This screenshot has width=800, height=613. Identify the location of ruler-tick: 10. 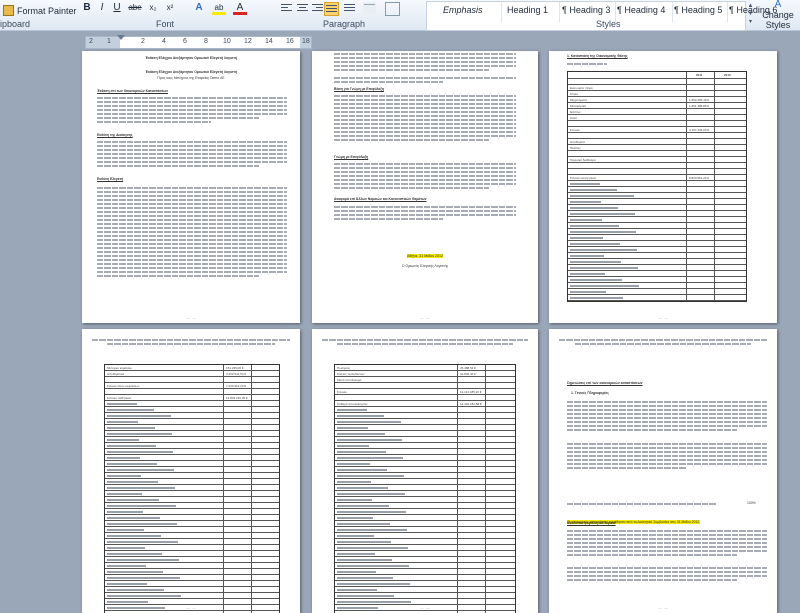
(227, 41).